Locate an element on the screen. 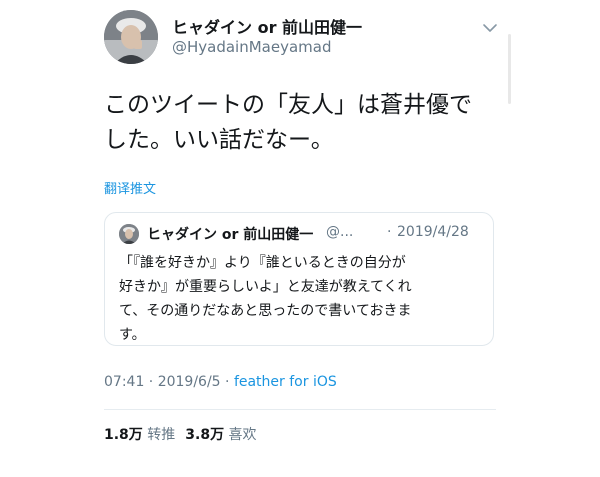  tweet-source-link: feather for iOS is located at coordinates (285, 382).